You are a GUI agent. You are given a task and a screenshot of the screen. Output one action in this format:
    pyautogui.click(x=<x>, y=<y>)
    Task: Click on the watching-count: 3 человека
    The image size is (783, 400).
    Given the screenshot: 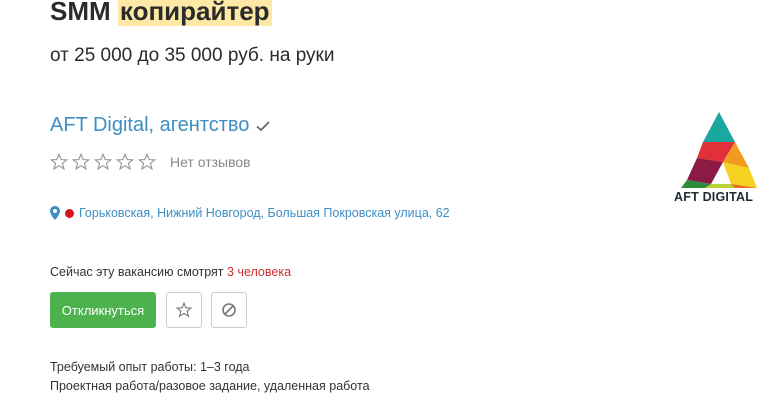 What is the action you would take?
    pyautogui.click(x=259, y=272)
    